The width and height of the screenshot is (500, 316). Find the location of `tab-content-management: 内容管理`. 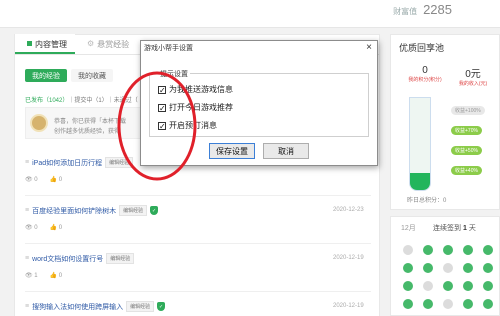

tab-content-management: 内容管理 is located at coordinates (45, 44).